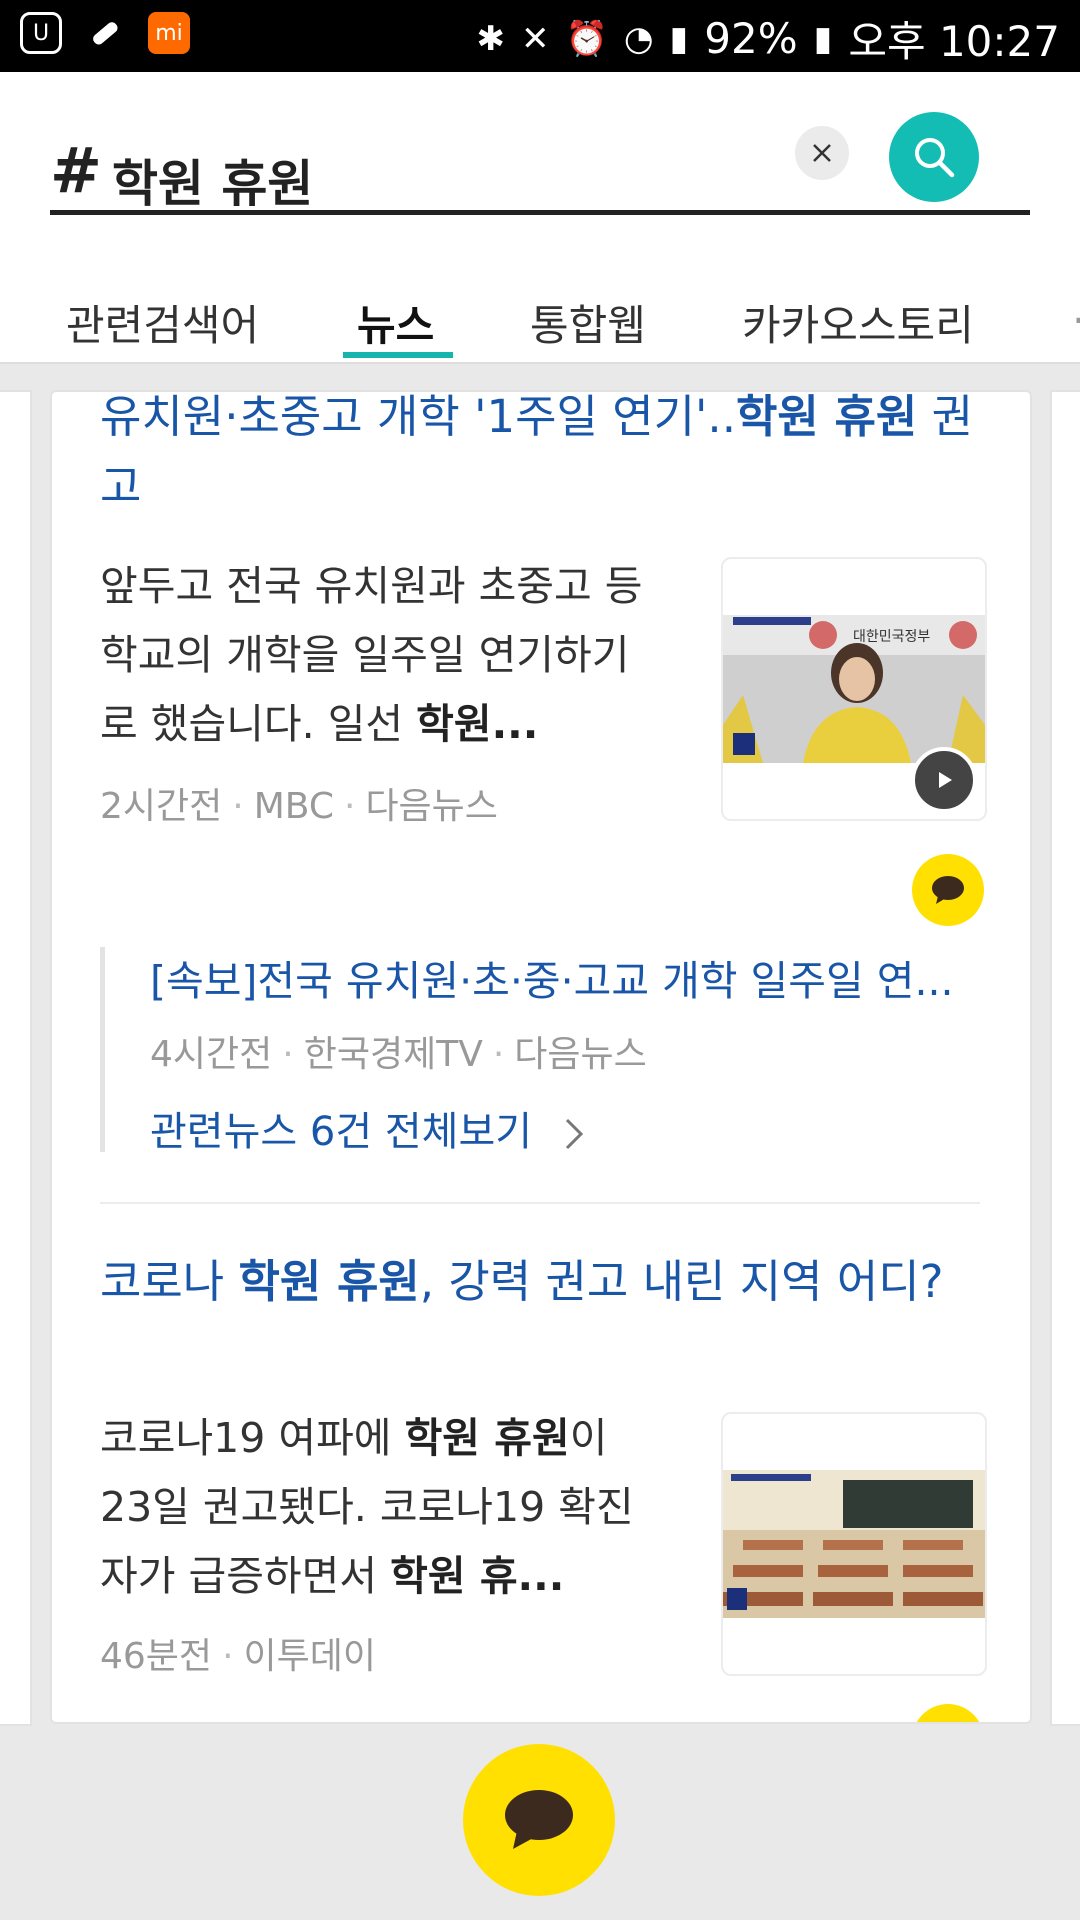 Image resolution: width=1080 pixels, height=1920 pixels. I want to click on battery-percent: 92%, so click(751, 38).